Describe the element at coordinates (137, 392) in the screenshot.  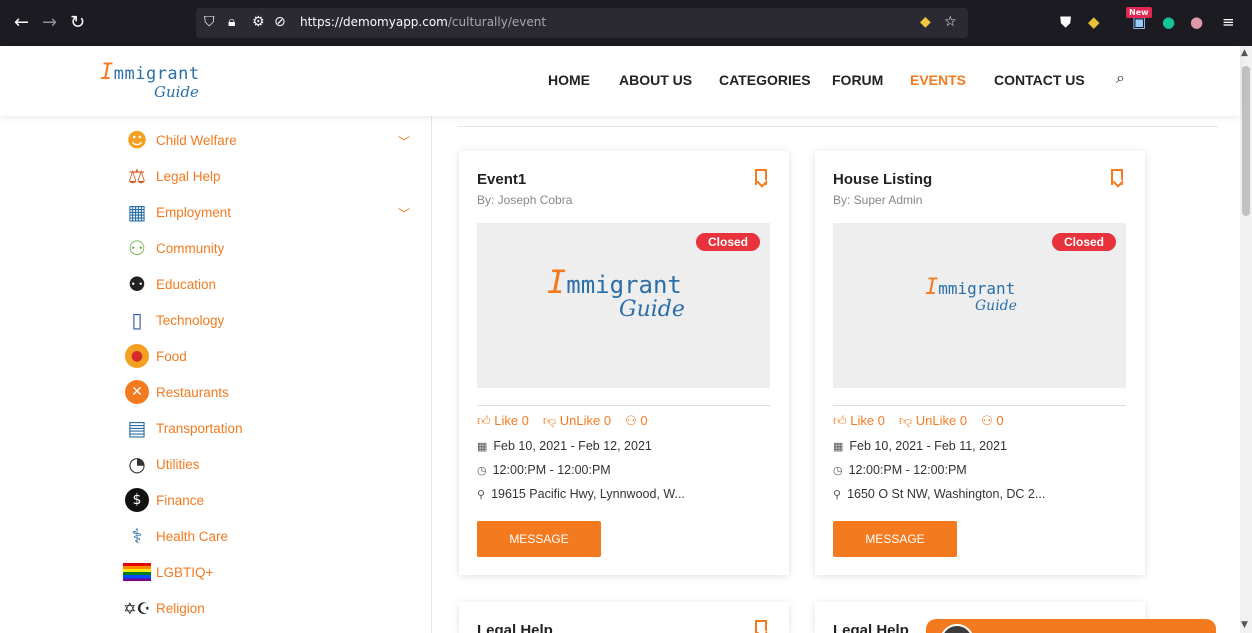
I see `restaurant-icon: ✕` at that location.